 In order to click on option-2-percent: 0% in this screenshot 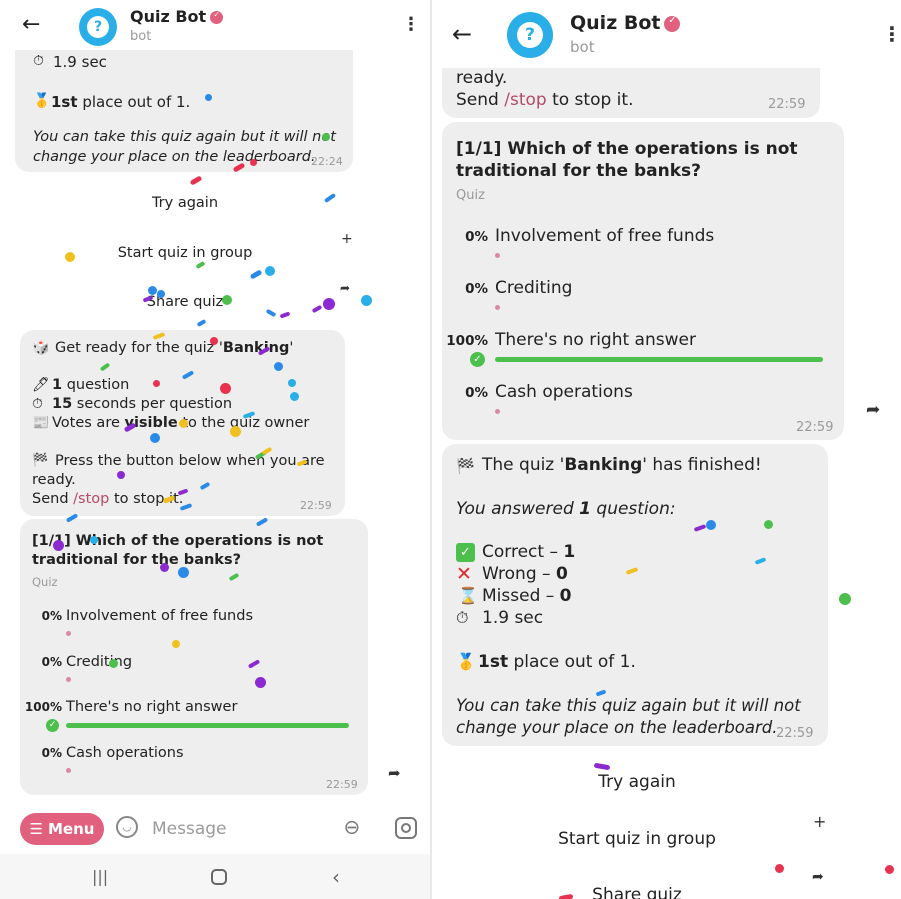, I will do `click(476, 289)`.